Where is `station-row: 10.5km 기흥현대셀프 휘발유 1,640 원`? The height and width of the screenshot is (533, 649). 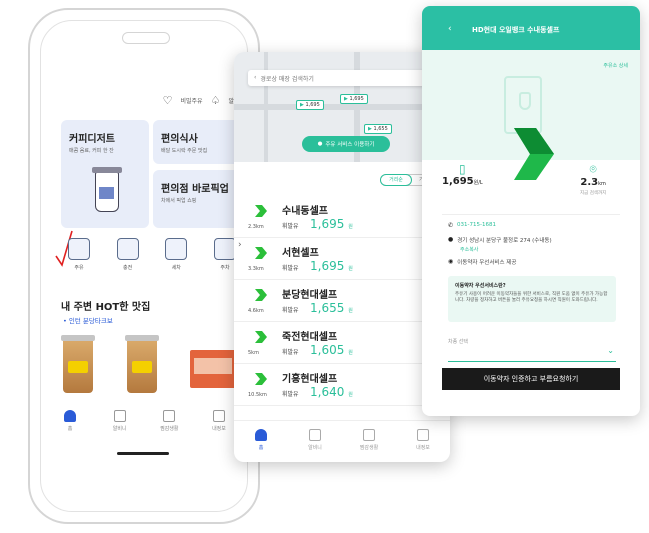 station-row: 10.5km 기흥현대셀프 휘발유 1,640 원 is located at coordinates (342, 385).